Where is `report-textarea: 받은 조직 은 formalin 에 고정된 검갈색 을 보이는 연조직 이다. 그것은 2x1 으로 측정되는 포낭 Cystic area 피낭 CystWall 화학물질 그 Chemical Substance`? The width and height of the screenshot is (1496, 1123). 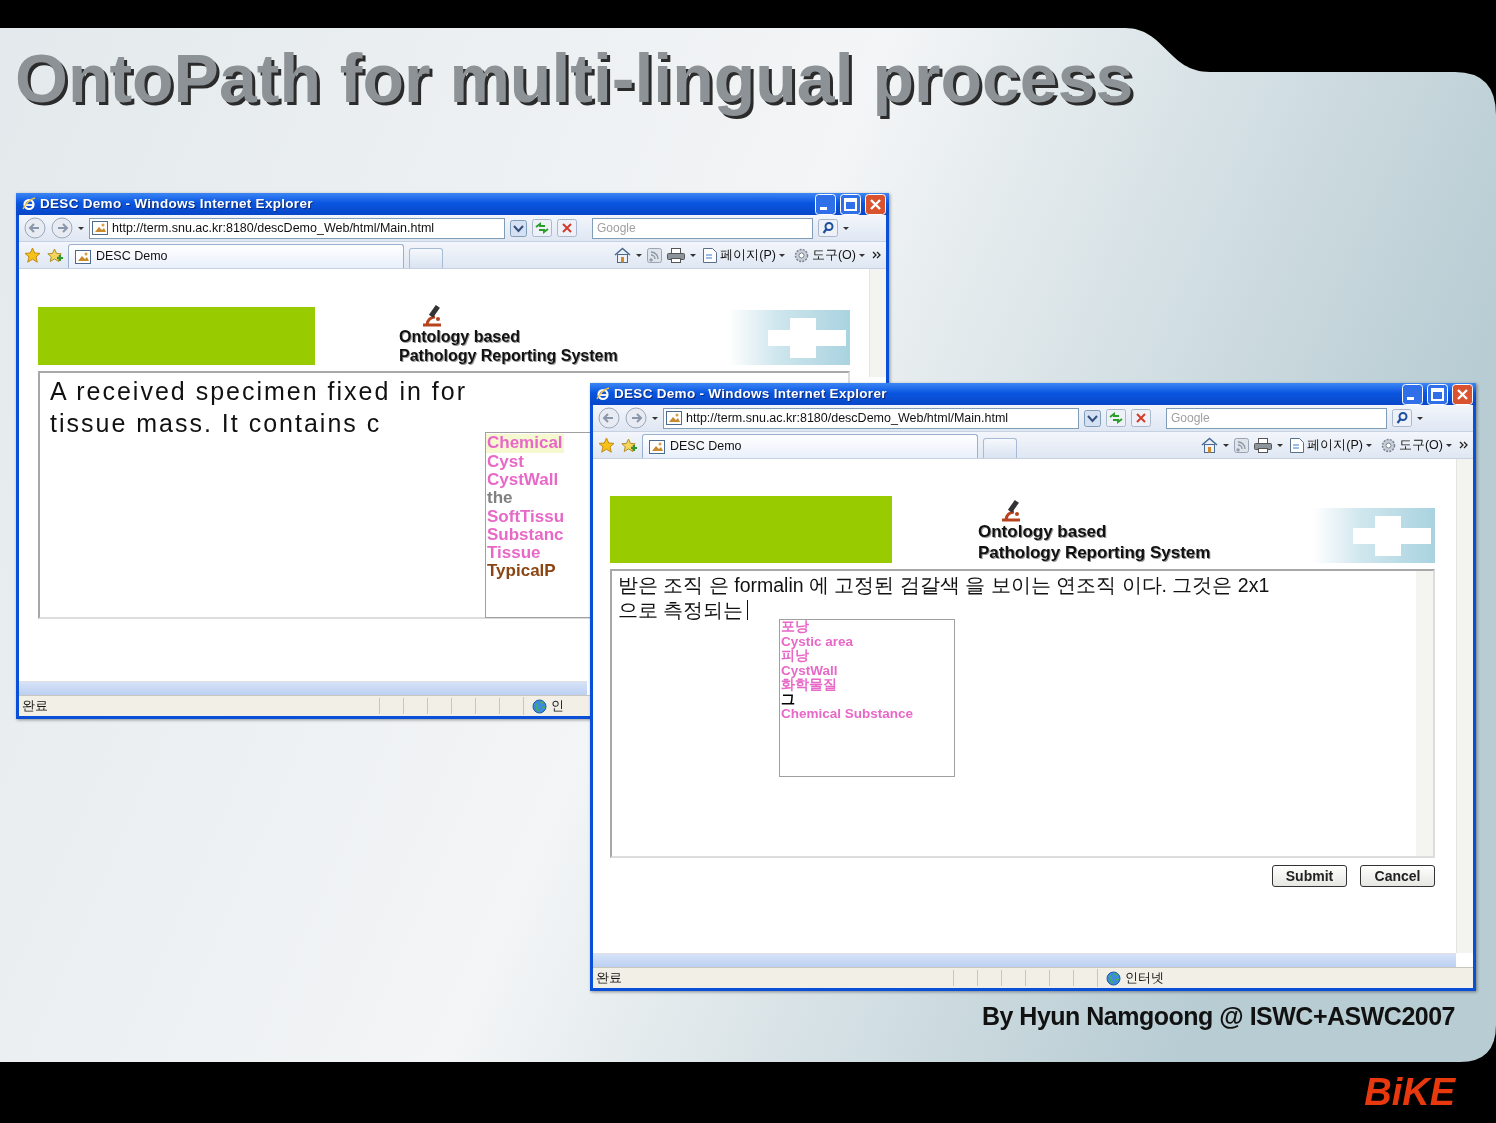 report-textarea: 받은 조직 은 formalin 에 고정된 검갈색 을 보이는 연조직 이다. 그것은 2x1 으로 측정되는 포낭 Cystic area 피낭 CystWall 화학물질 그 Chemical Substance is located at coordinates (1022, 713).